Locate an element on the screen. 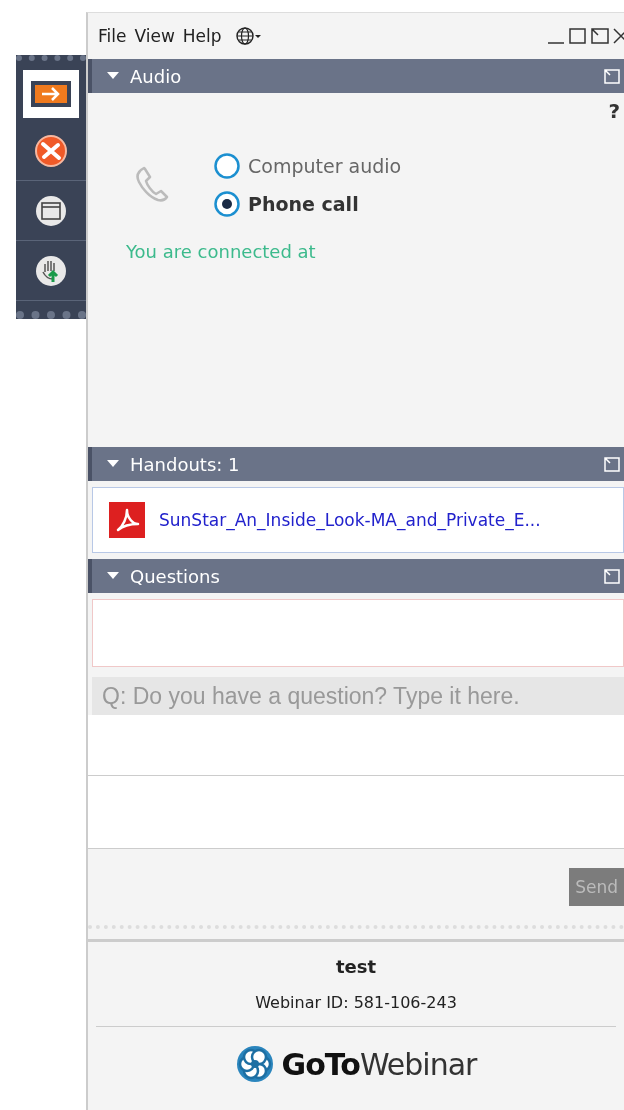 This screenshot has width=624, height=1110. panel-title: Questions is located at coordinates (175, 576).